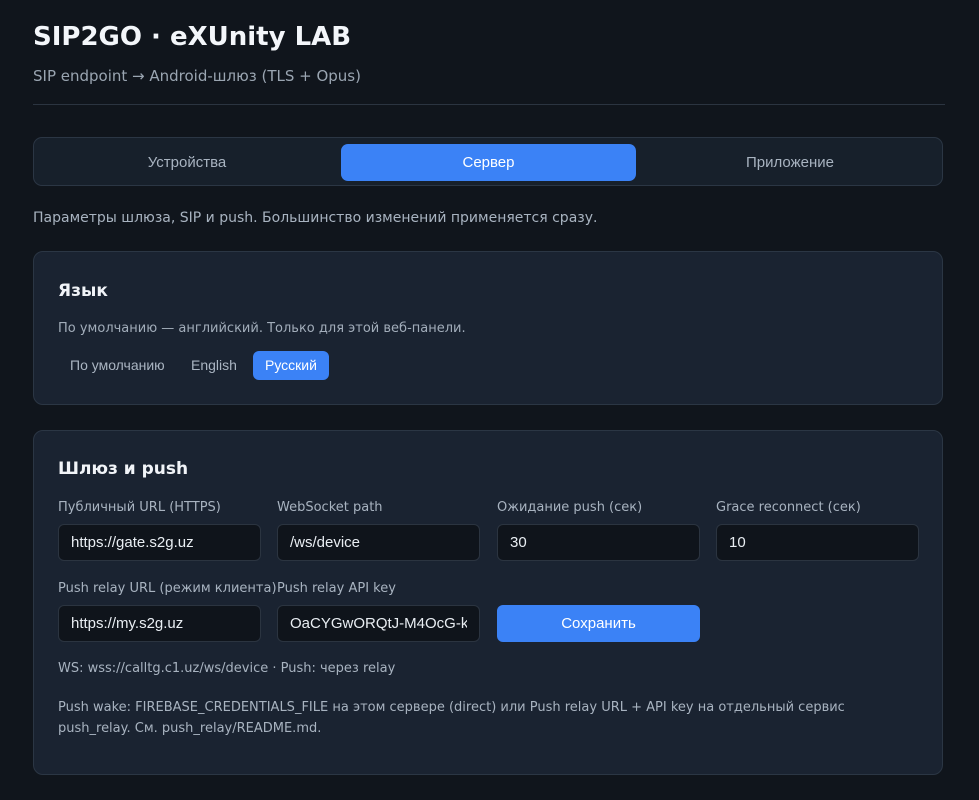 This screenshot has height=800, width=979. I want to click on push-wait-label: Ожидание push (сек), so click(570, 507).